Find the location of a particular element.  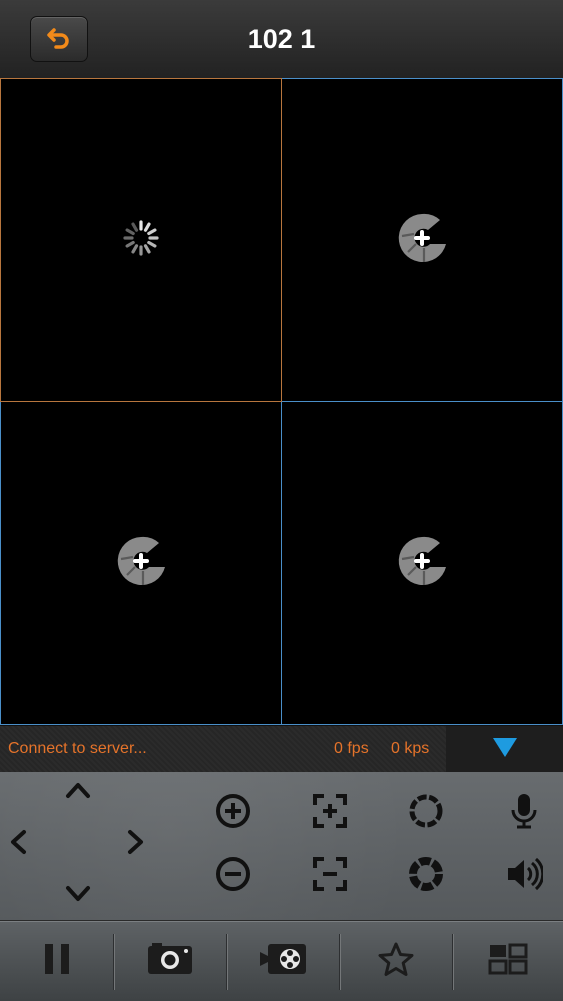

pause-button is located at coordinates (56, 961).